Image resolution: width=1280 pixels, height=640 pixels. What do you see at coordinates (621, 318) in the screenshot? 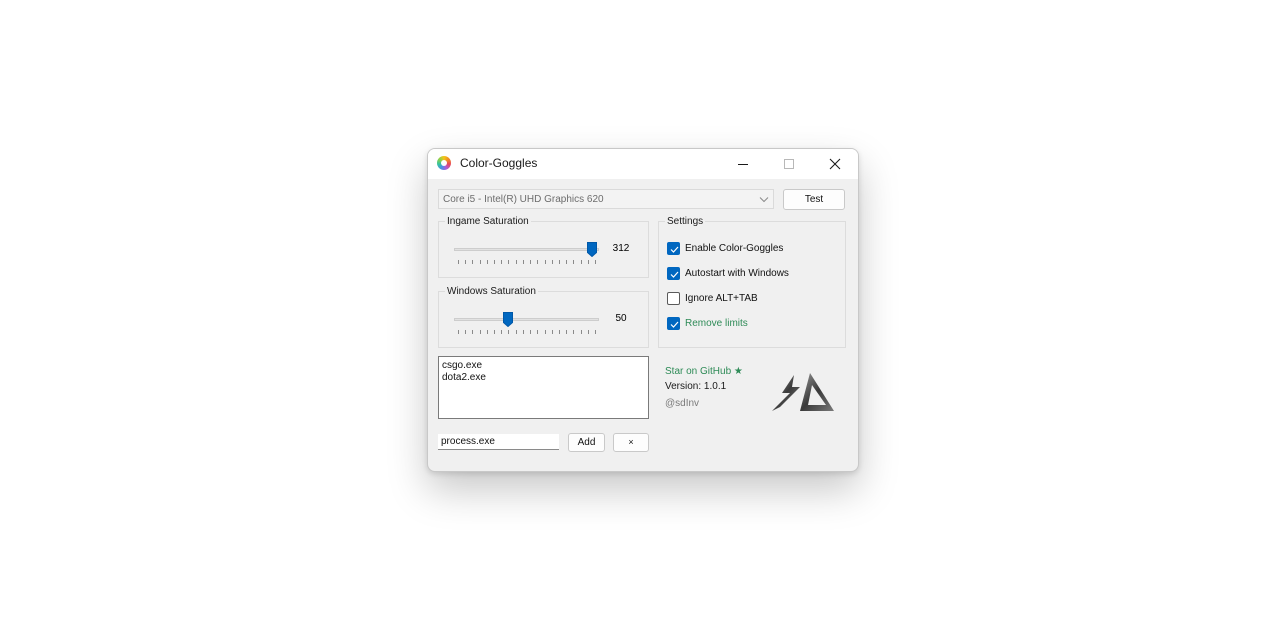
I see `windows-saturation-value: 50` at bounding box center [621, 318].